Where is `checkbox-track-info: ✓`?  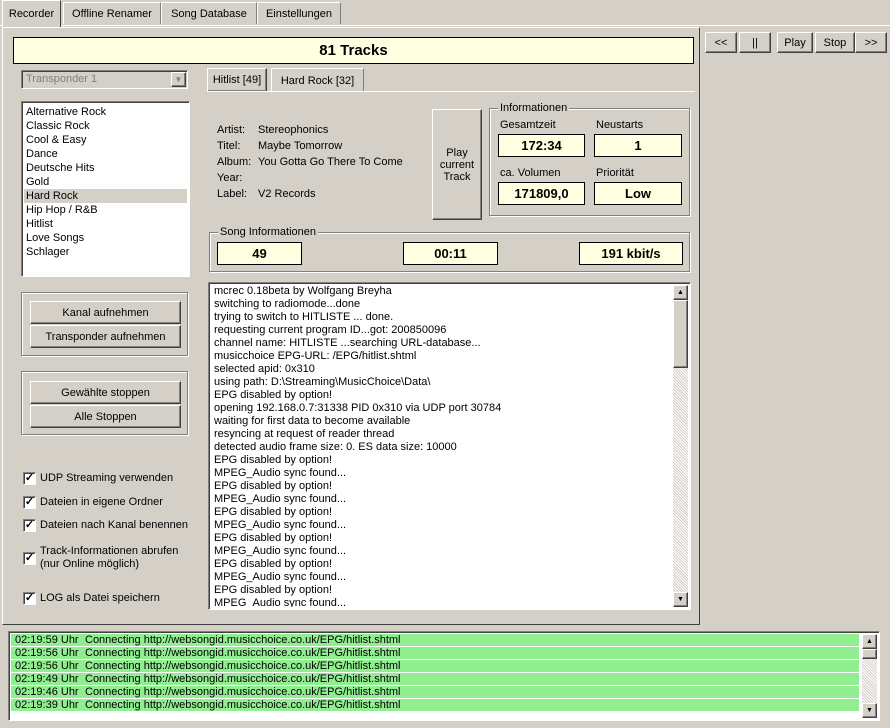 checkbox-track-info: ✓ is located at coordinates (29, 558).